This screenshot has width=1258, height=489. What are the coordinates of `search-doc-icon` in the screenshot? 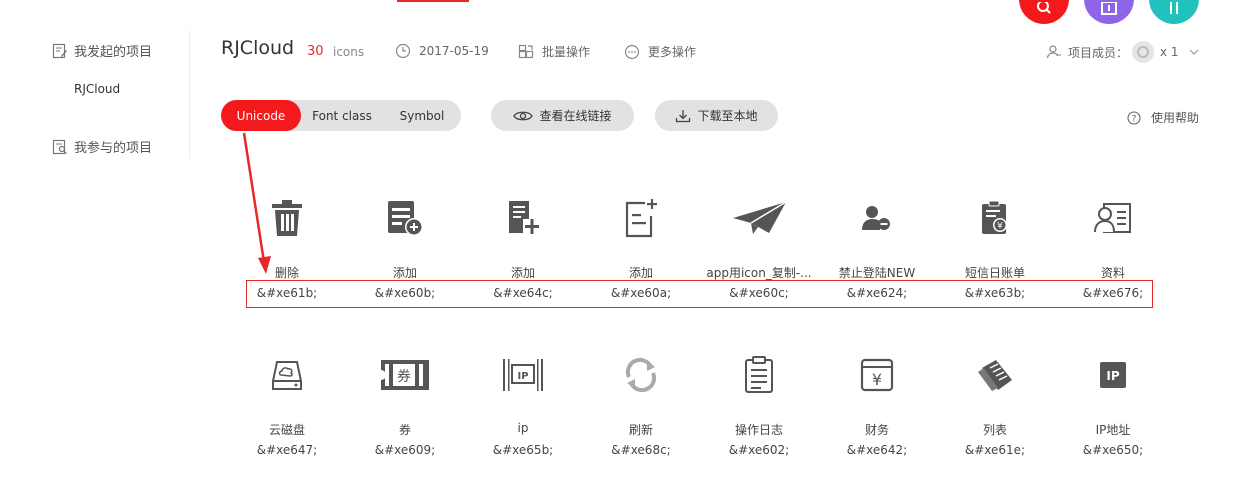 It's located at (59, 146).